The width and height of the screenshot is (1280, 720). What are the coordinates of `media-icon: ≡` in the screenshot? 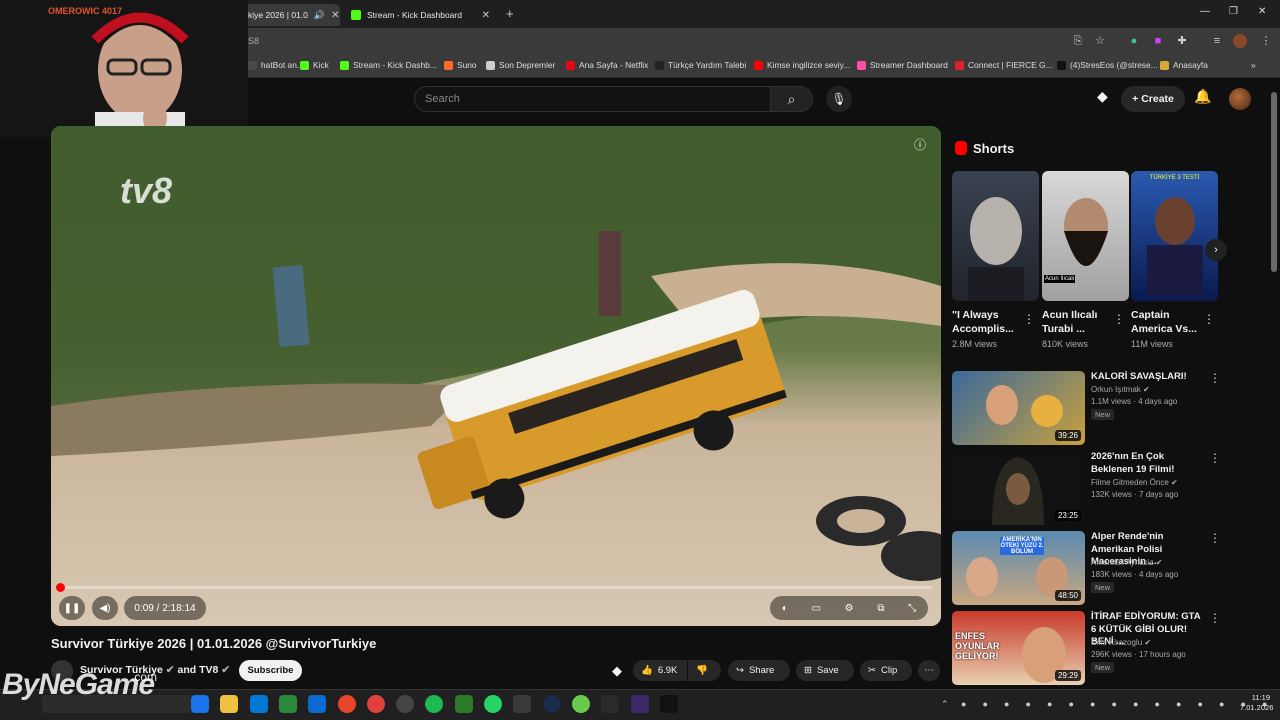 It's located at (1217, 41).